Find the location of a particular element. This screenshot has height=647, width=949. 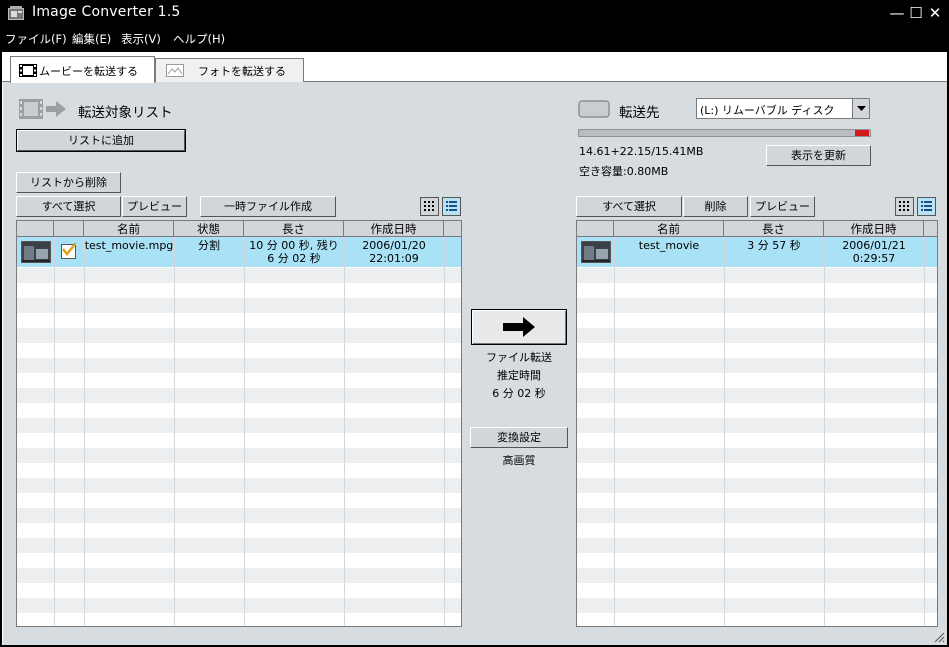

close-button: ✕ is located at coordinates (935, 13).